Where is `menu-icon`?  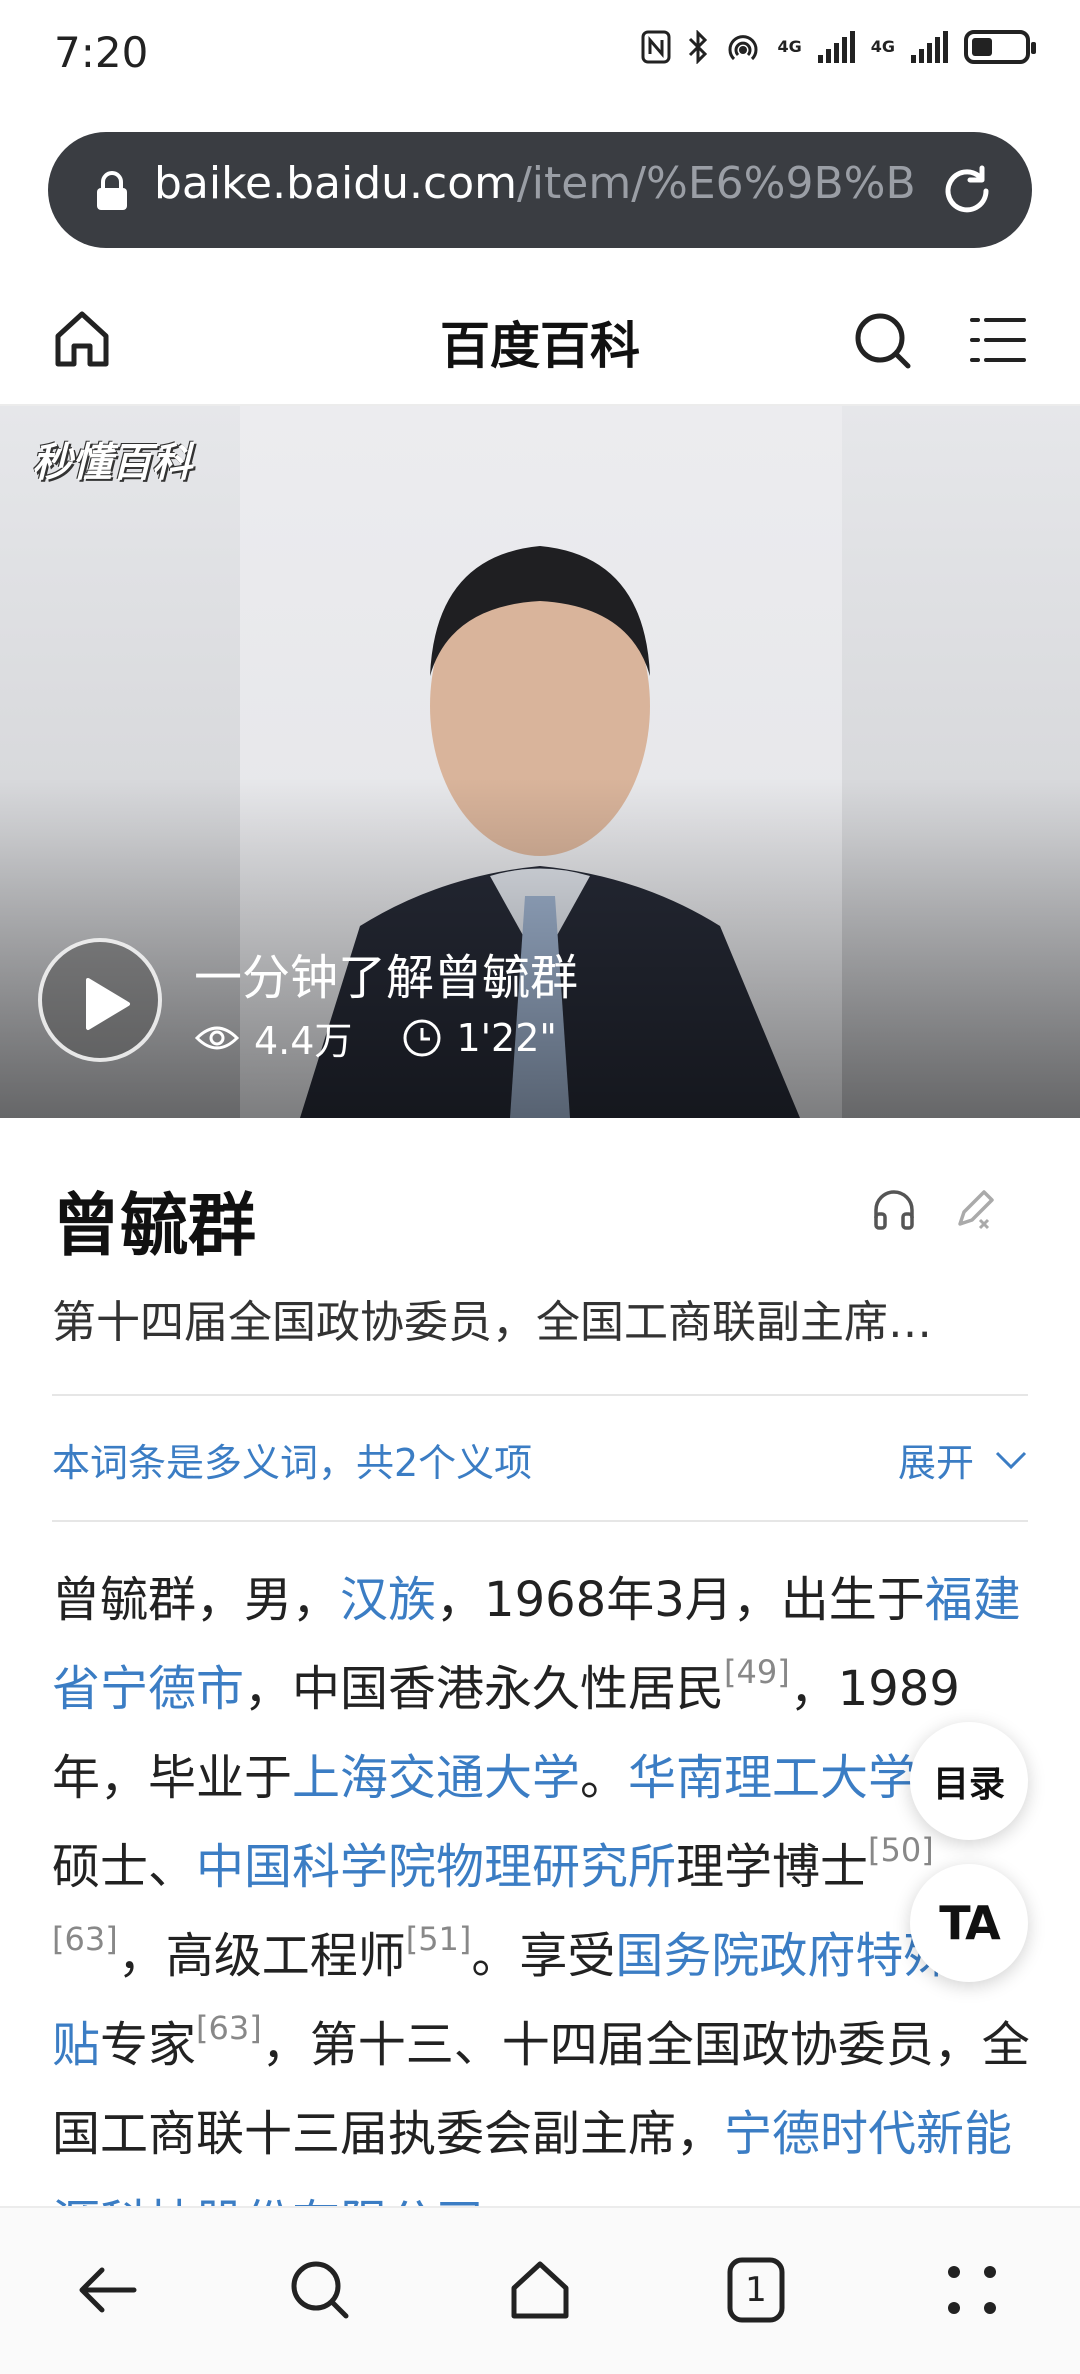 menu-icon is located at coordinates (998, 340).